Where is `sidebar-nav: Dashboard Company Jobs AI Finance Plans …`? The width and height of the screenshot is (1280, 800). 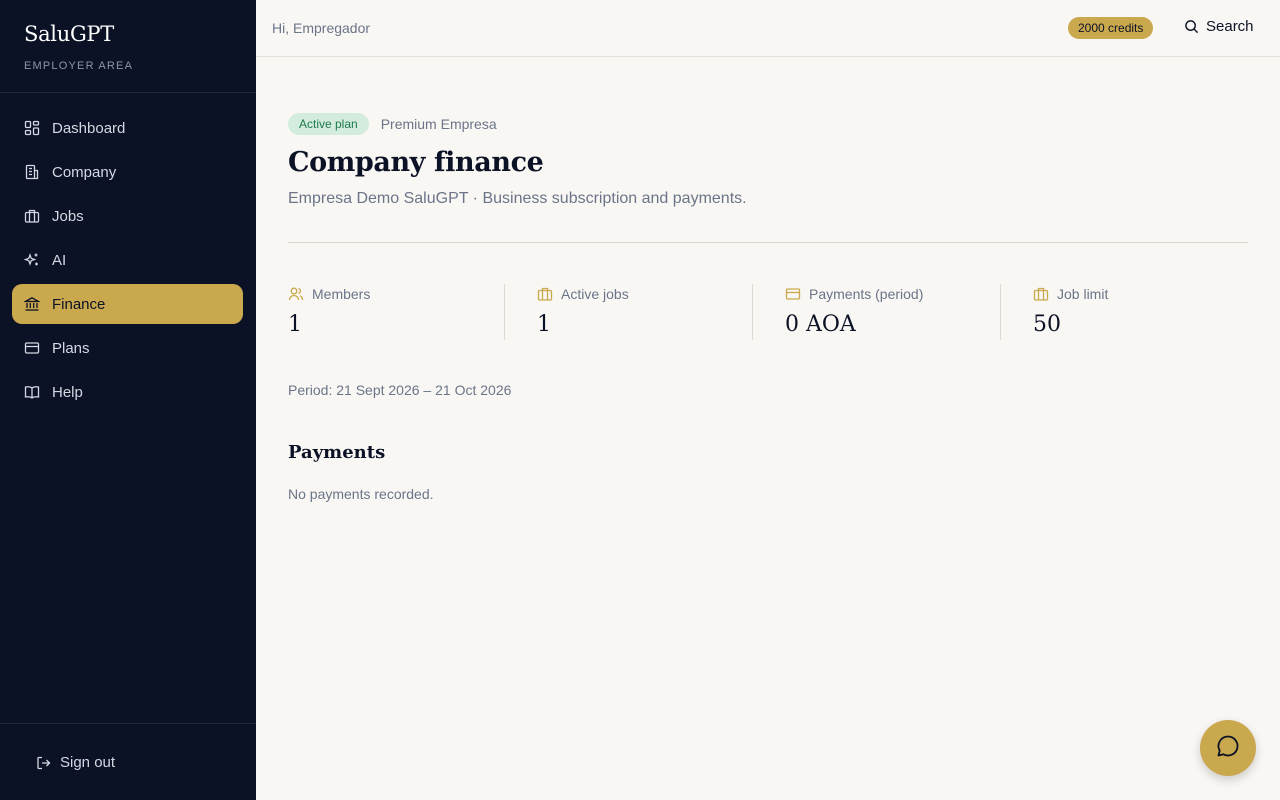 sidebar-nav: Dashboard Company Jobs AI Finance Plans … is located at coordinates (128, 252).